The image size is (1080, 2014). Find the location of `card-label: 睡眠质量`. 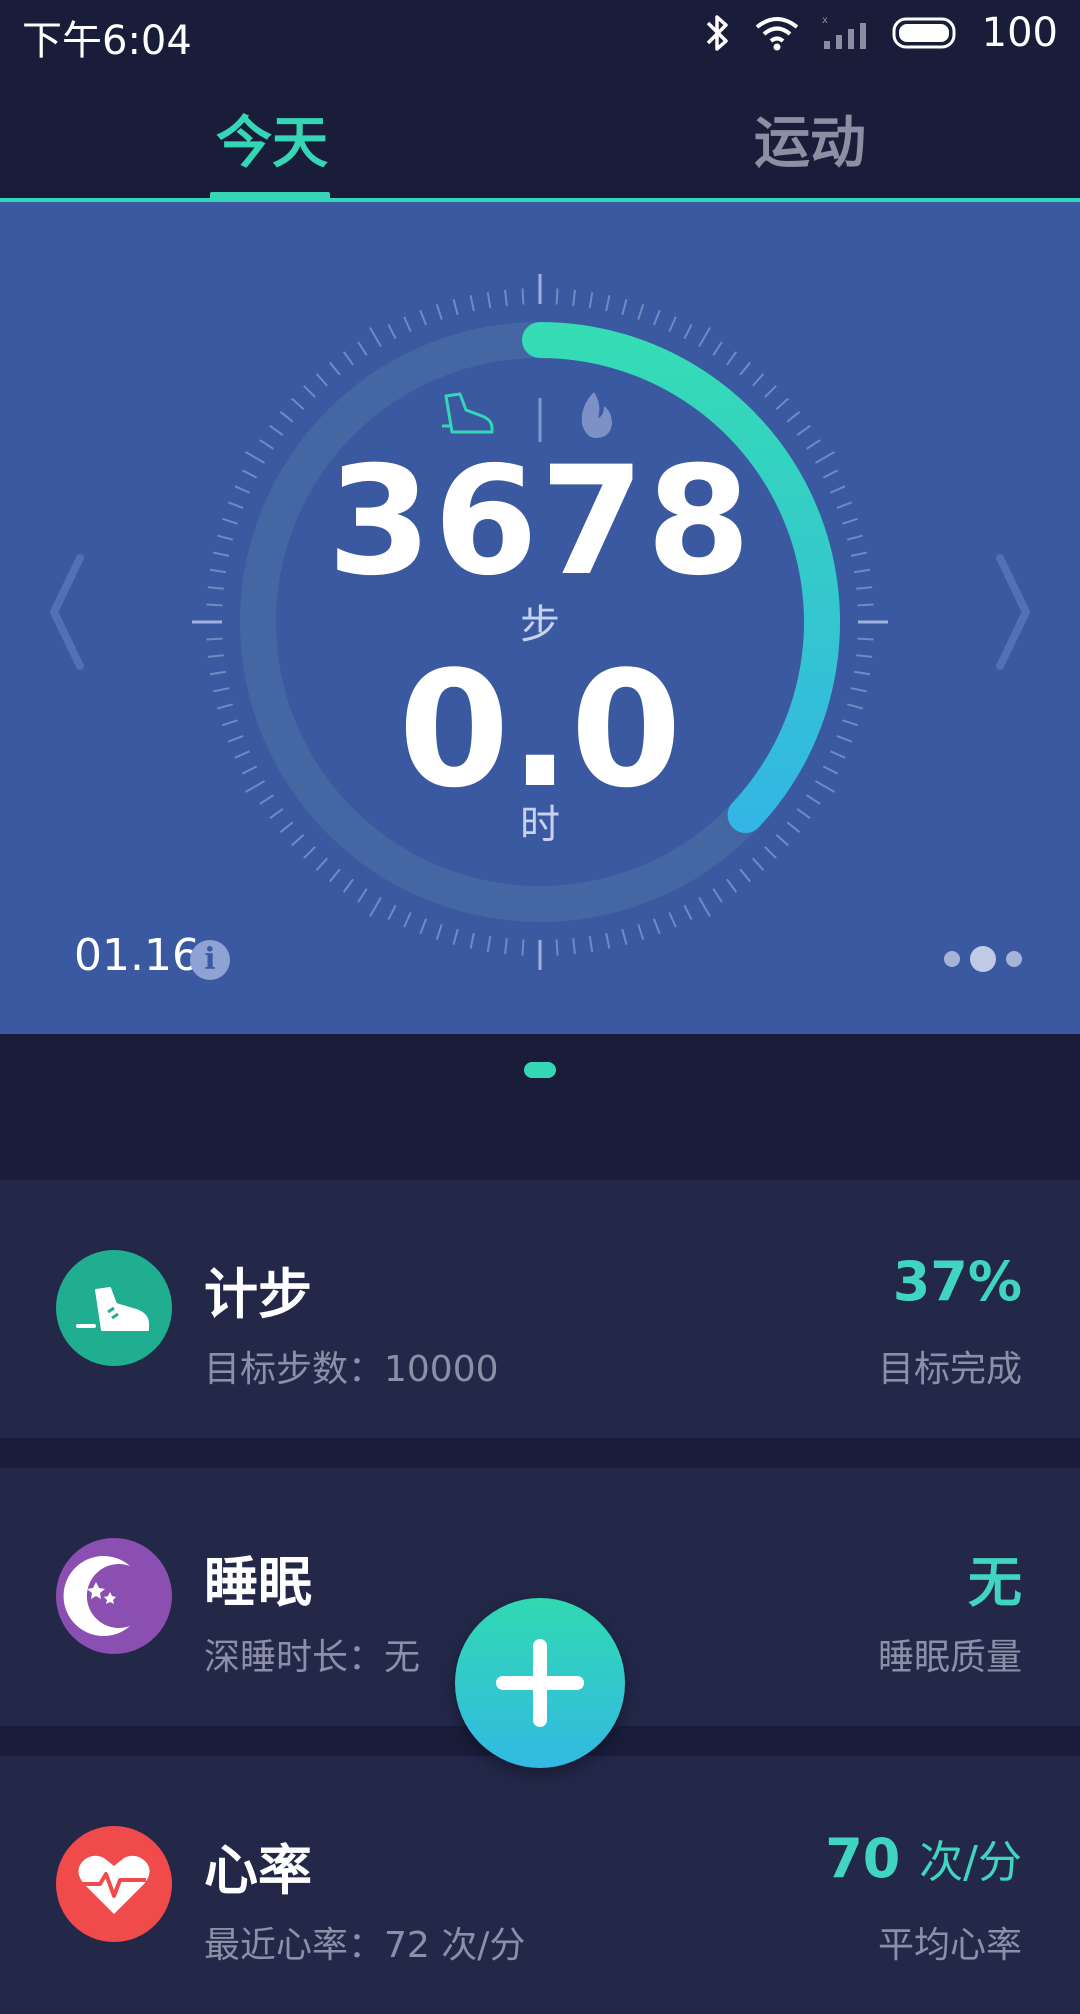

card-label: 睡眠质量 is located at coordinates (949, 1657).